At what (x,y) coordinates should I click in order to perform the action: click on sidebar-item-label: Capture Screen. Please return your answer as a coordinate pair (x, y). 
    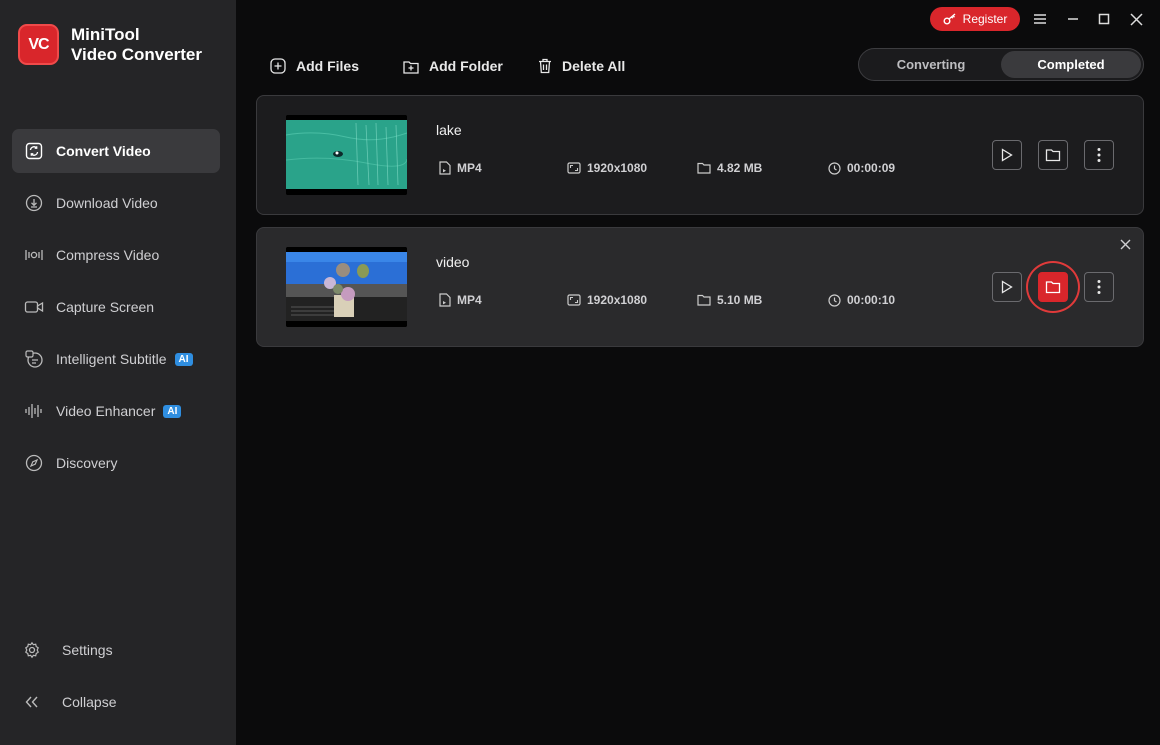
    Looking at the image, I should click on (105, 307).